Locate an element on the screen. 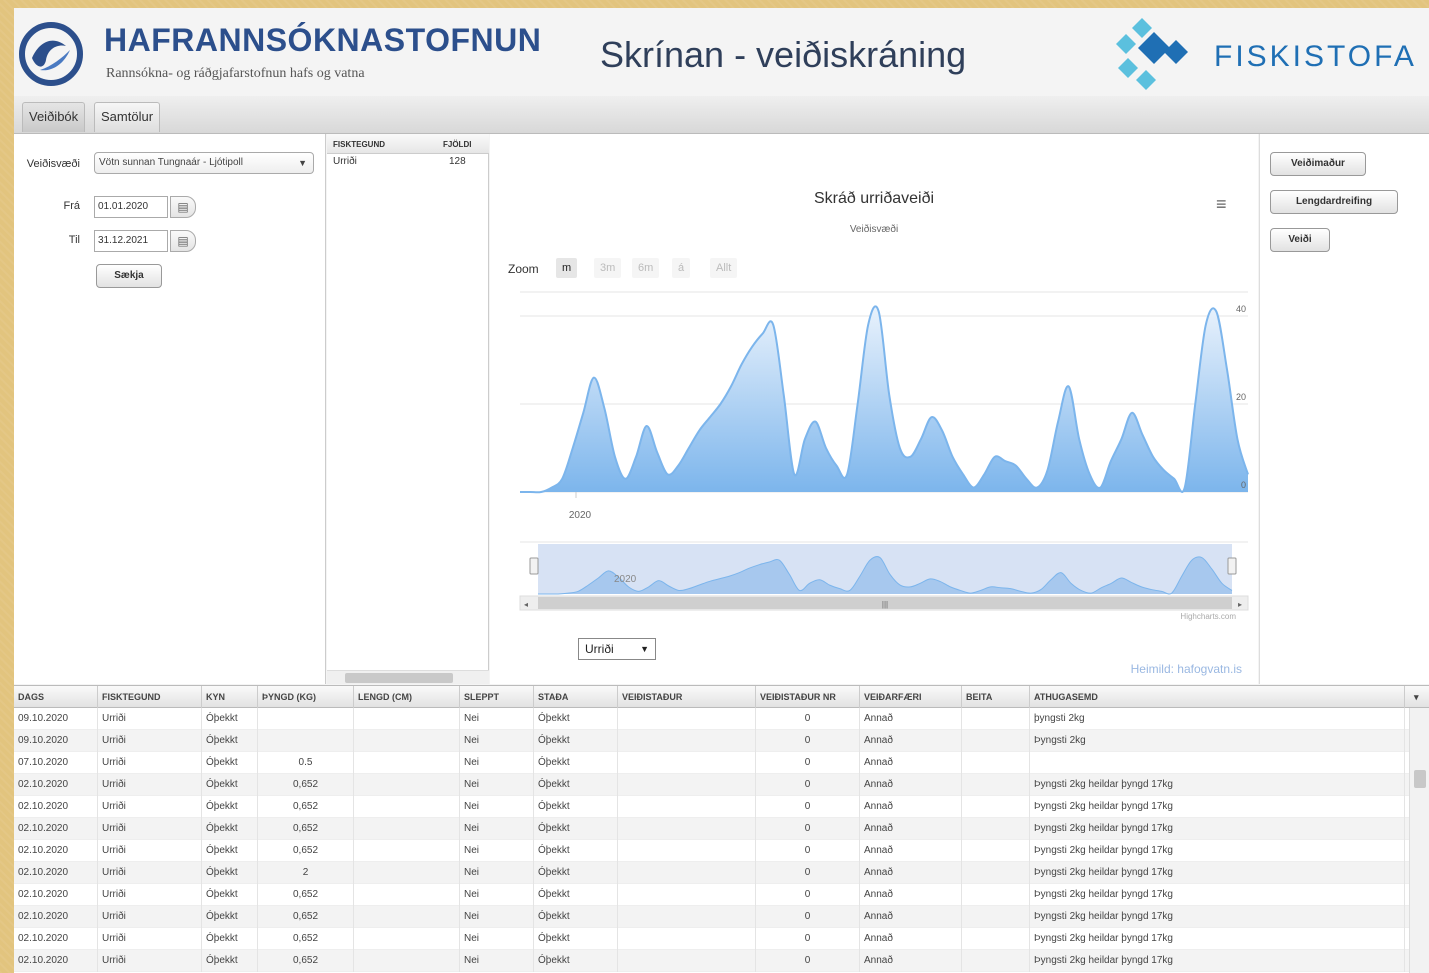 The width and height of the screenshot is (1429, 973). fetch-button: Sækja is located at coordinates (129, 276).